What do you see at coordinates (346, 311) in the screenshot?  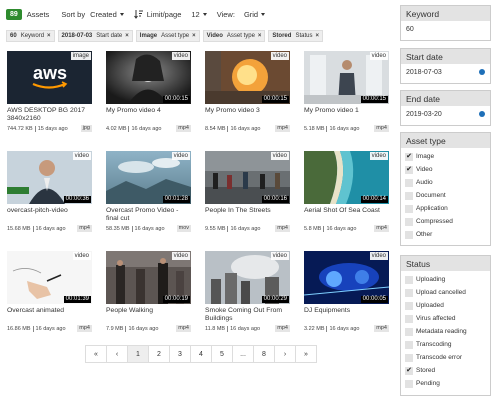 I see `asset-title: DJ Equipments` at bounding box center [346, 311].